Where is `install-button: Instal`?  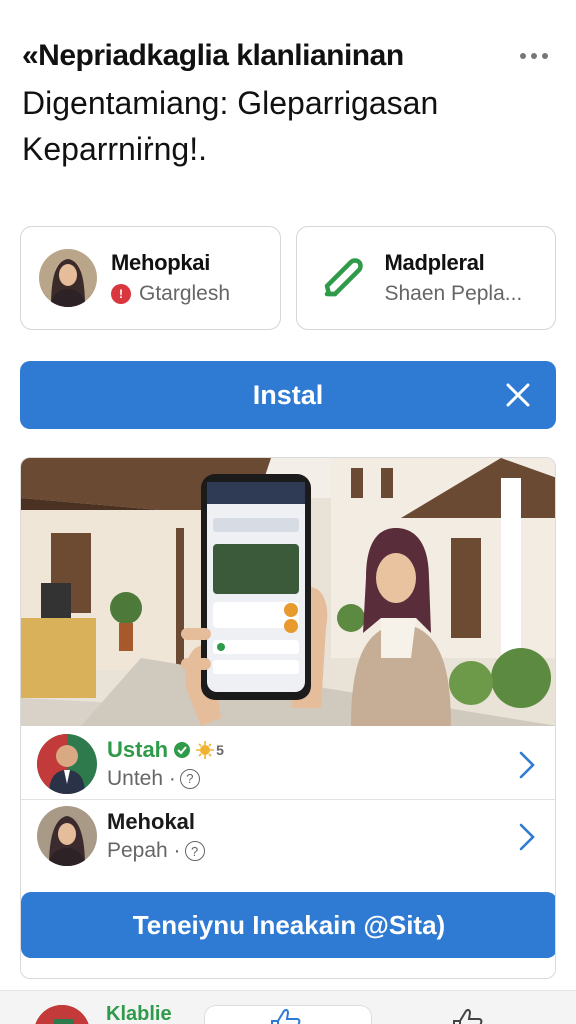 install-button: Instal is located at coordinates (288, 395).